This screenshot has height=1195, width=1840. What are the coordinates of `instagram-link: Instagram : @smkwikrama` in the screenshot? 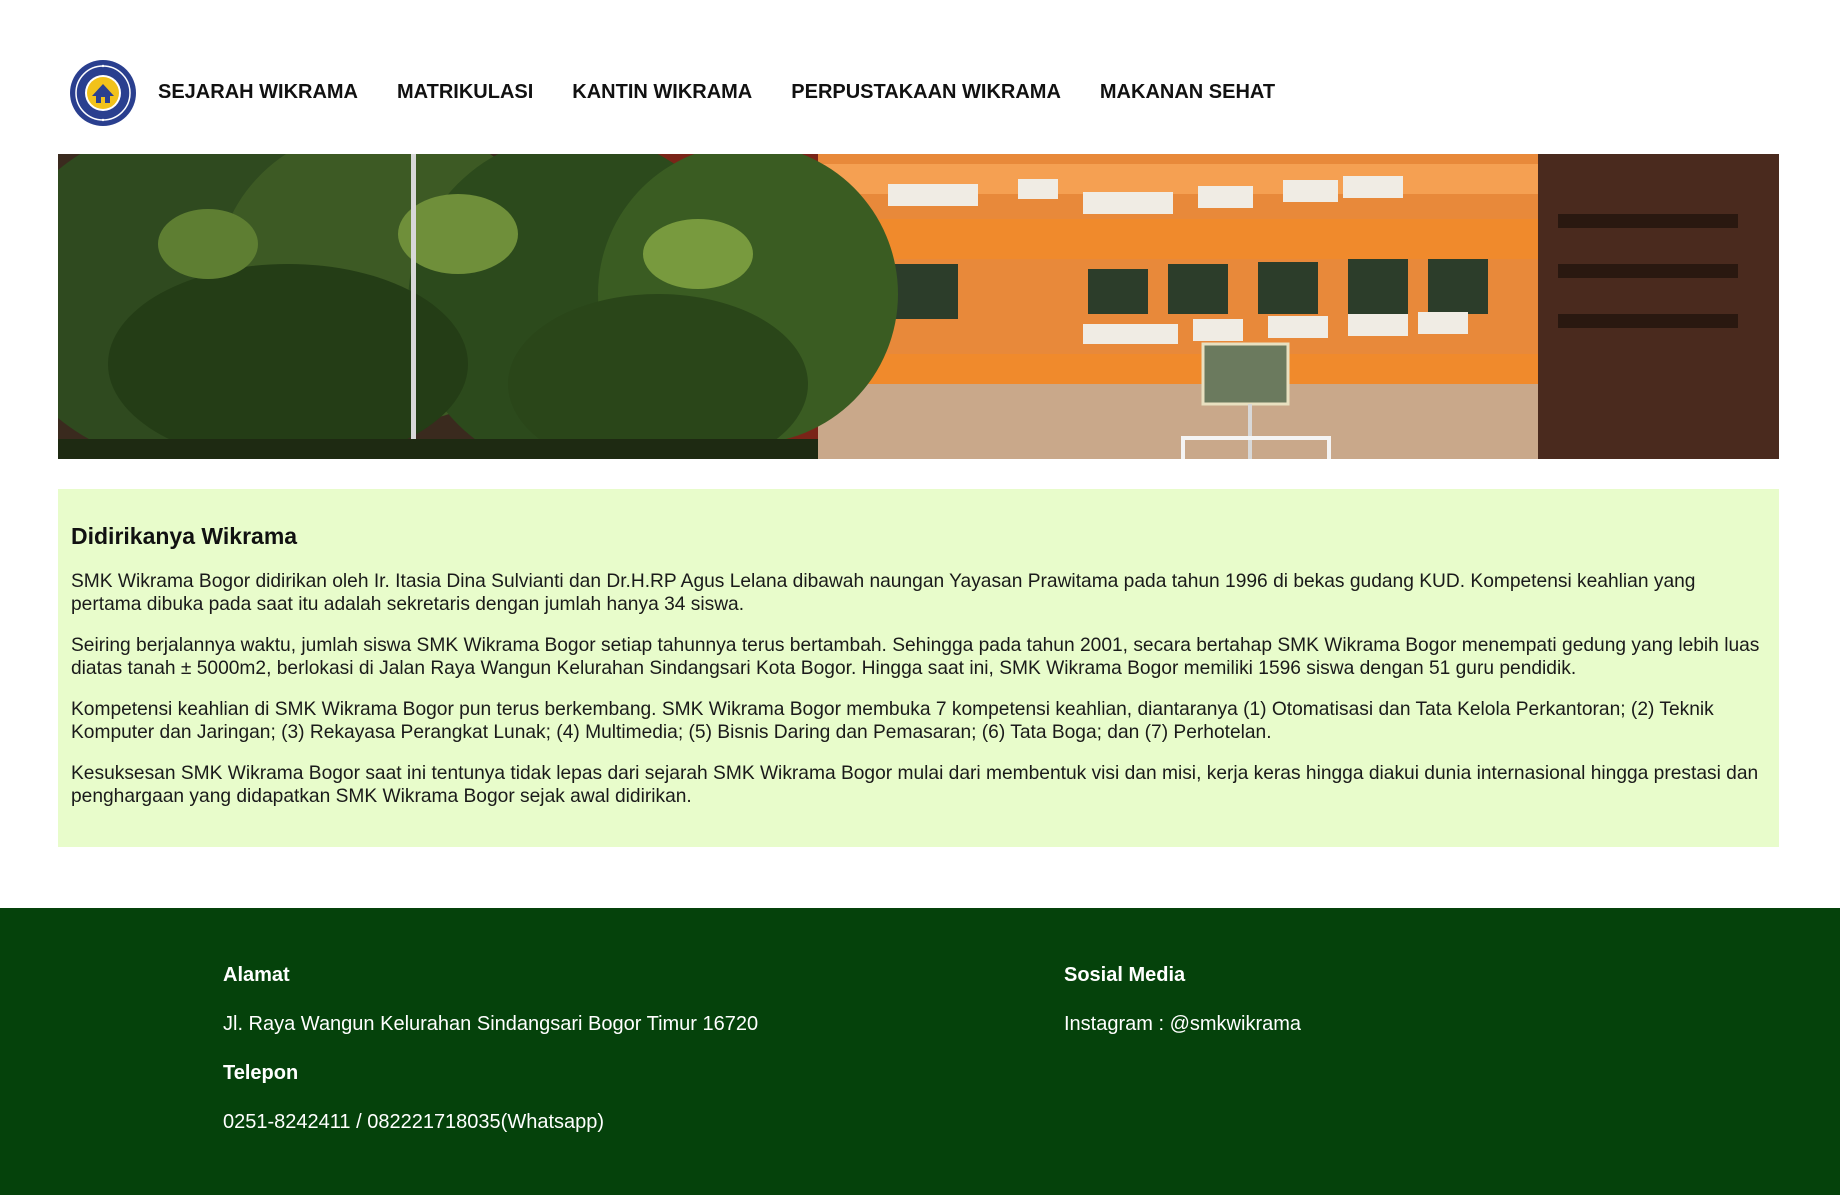 It's located at (1182, 1024).